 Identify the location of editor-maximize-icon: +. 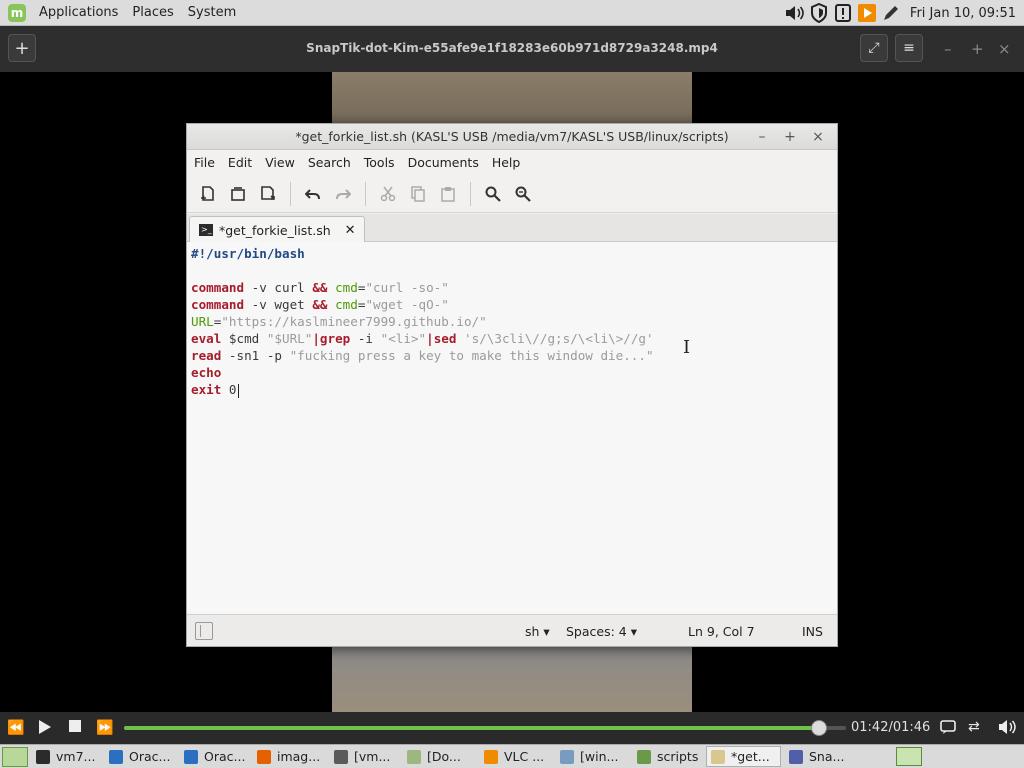
(790, 137).